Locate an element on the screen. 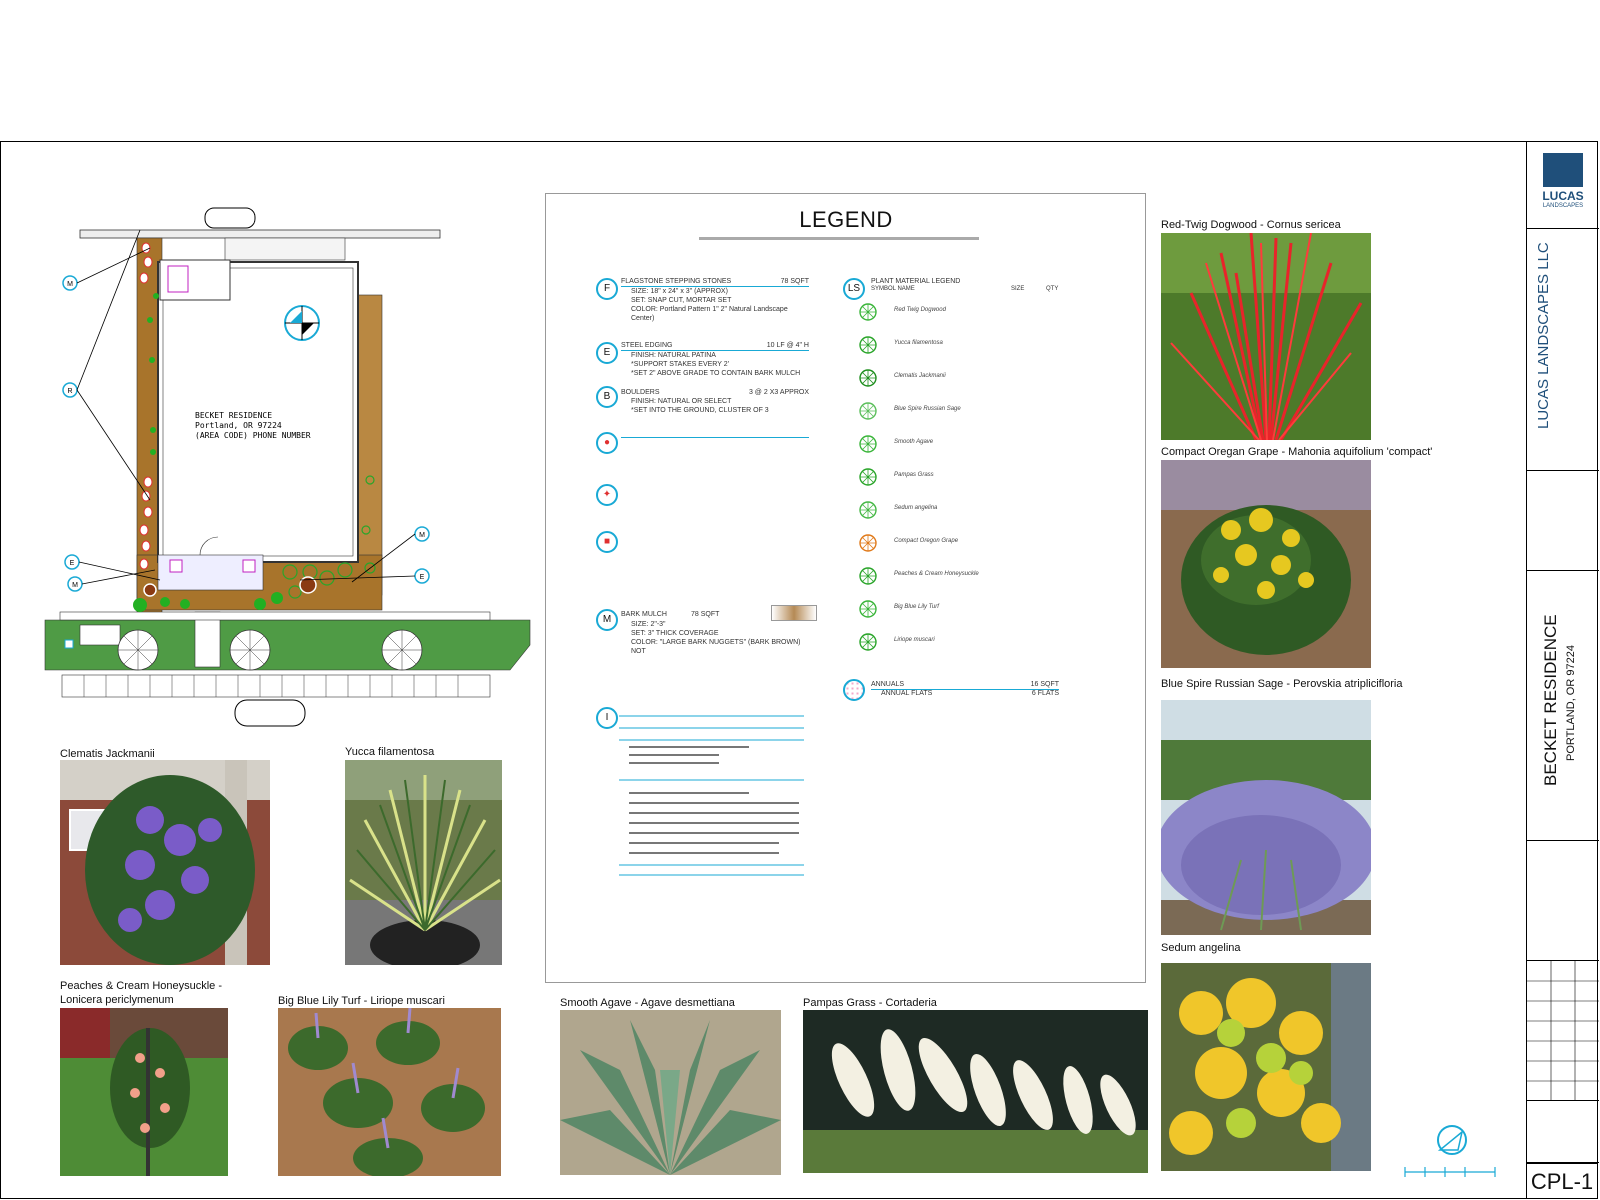 The height and width of the screenshot is (1200, 1600). caption-honeysuckle-latin: Lonicera periclymenum is located at coordinates (117, 1000).